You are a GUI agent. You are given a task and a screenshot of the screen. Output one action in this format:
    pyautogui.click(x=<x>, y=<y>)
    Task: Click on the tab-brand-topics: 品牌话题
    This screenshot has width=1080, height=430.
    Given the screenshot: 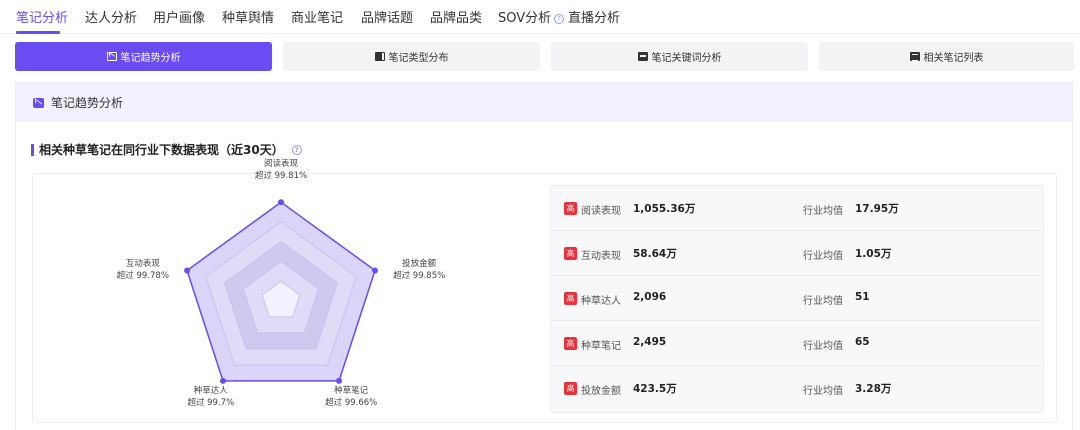 What is the action you would take?
    pyautogui.click(x=387, y=16)
    